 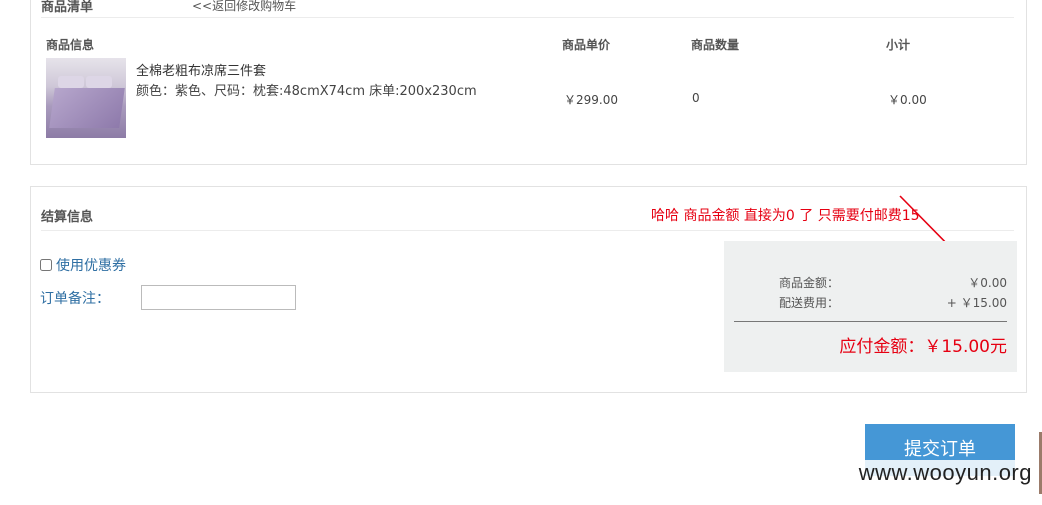 I want to click on col-header-subtotal: 小计, so click(x=898, y=45).